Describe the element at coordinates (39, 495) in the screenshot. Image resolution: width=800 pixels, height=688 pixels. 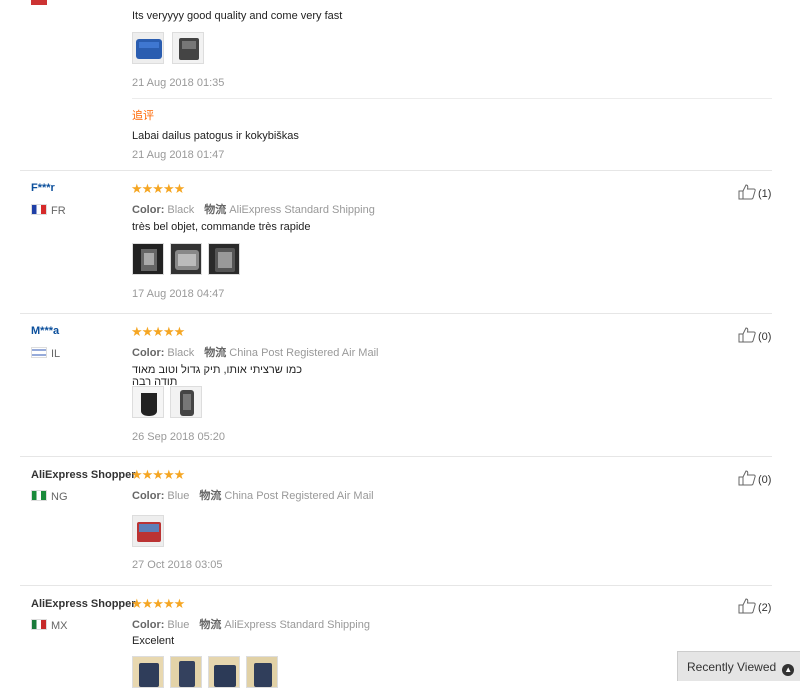
I see `flag-ng` at that location.